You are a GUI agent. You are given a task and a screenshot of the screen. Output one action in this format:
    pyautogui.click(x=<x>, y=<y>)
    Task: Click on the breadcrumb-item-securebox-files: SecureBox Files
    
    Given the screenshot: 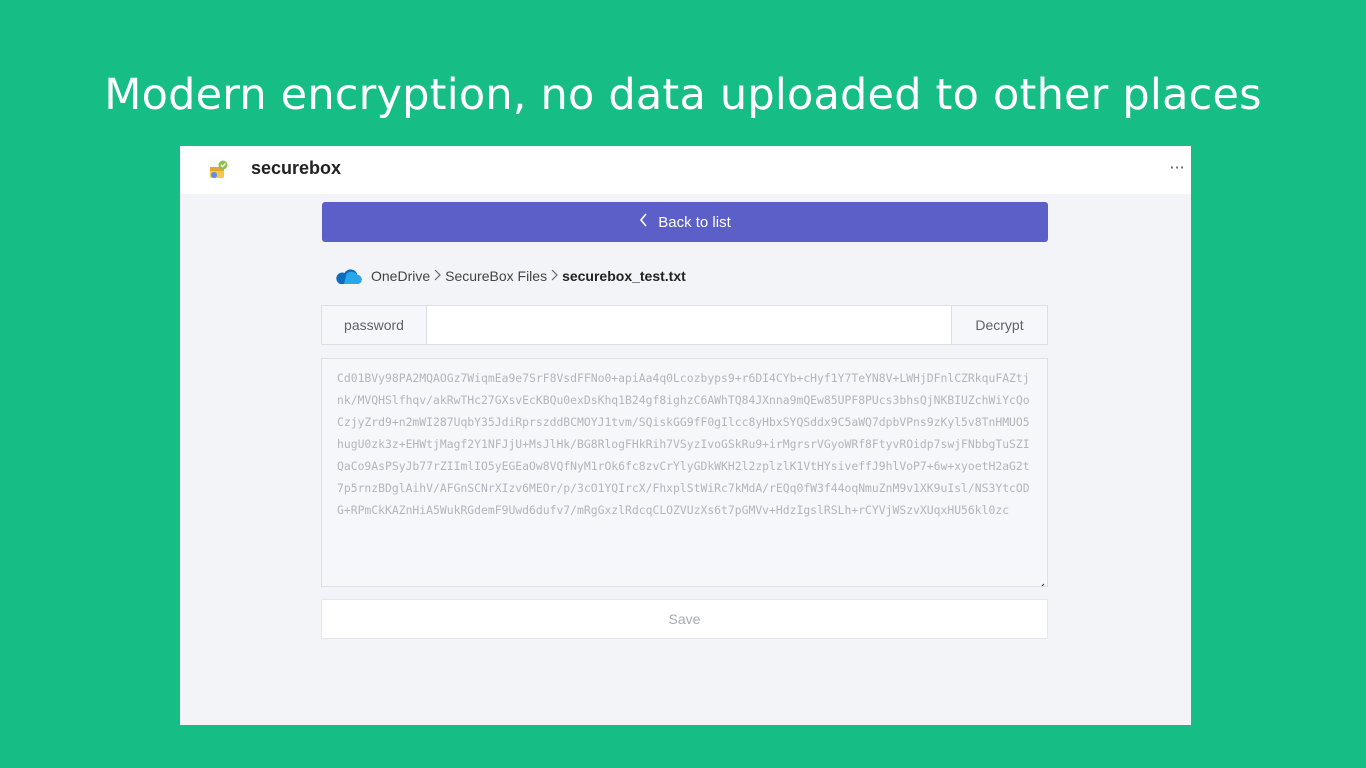 What is the action you would take?
    pyautogui.click(x=496, y=276)
    